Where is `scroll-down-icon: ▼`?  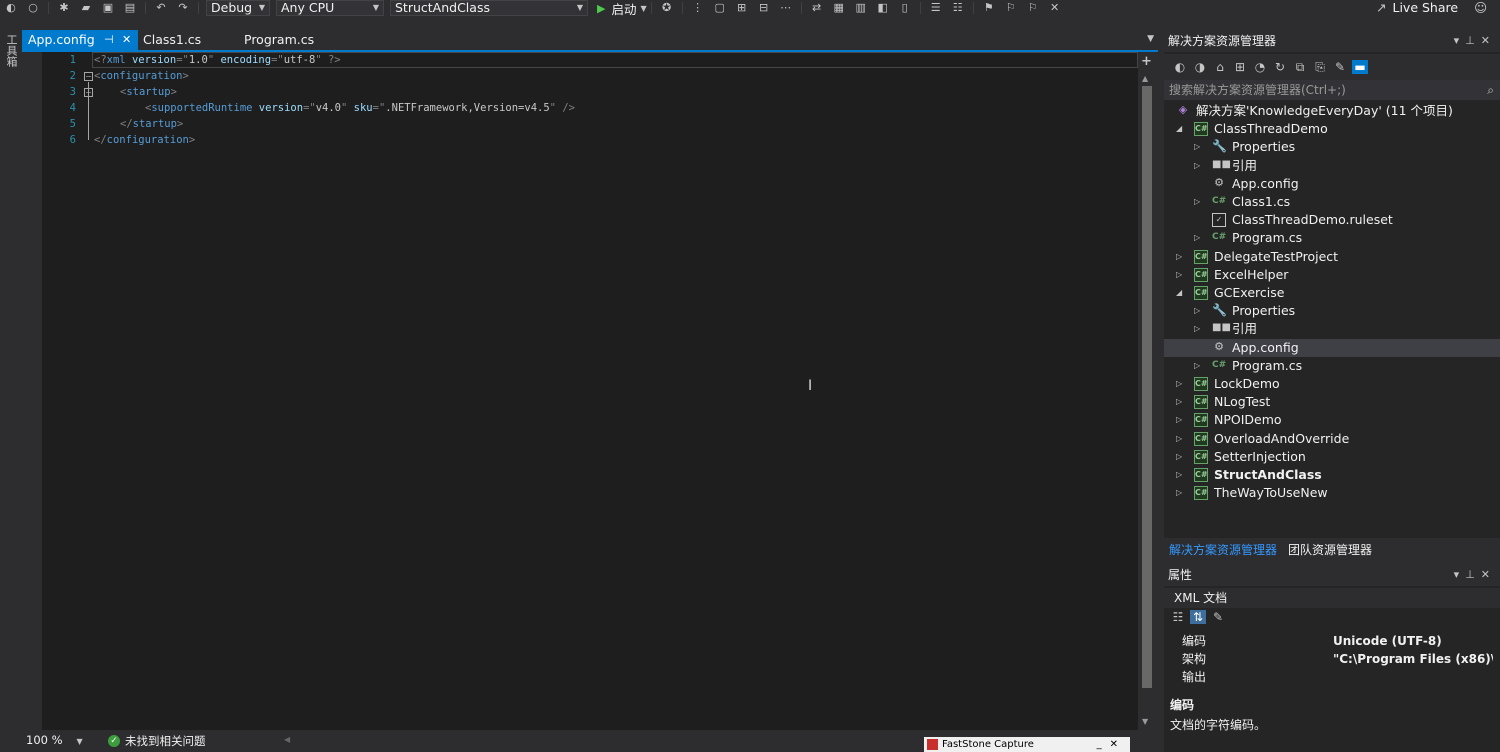
scroll-down-icon: ▼ is located at coordinates (1145, 721).